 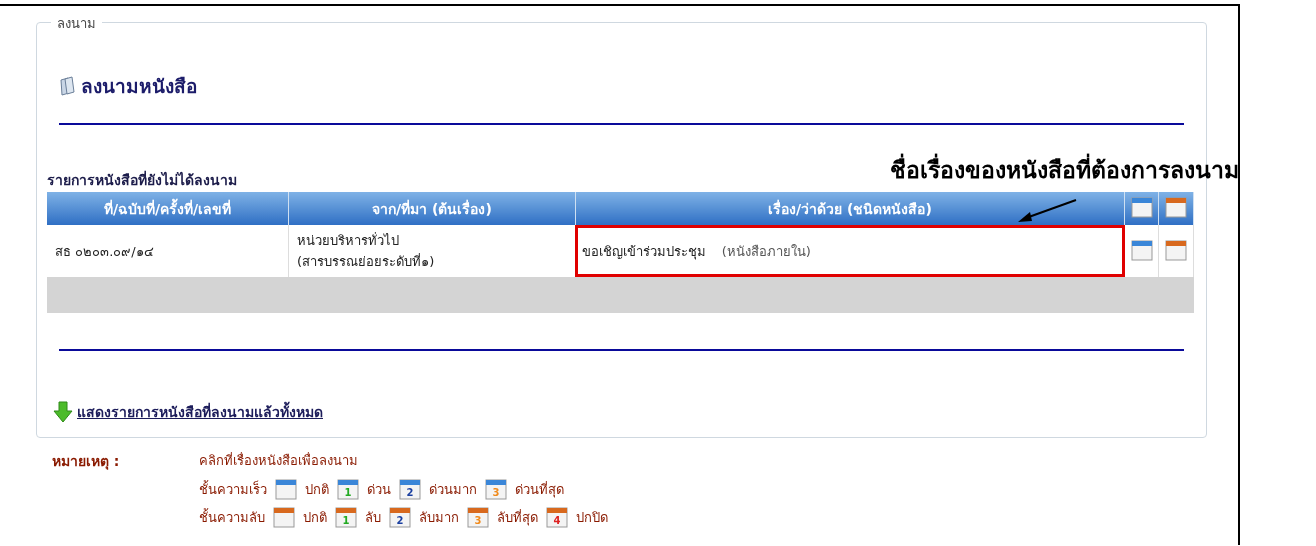 What do you see at coordinates (139, 86) in the screenshot?
I see `page-title: ลงนามหนังสือ` at bounding box center [139, 86].